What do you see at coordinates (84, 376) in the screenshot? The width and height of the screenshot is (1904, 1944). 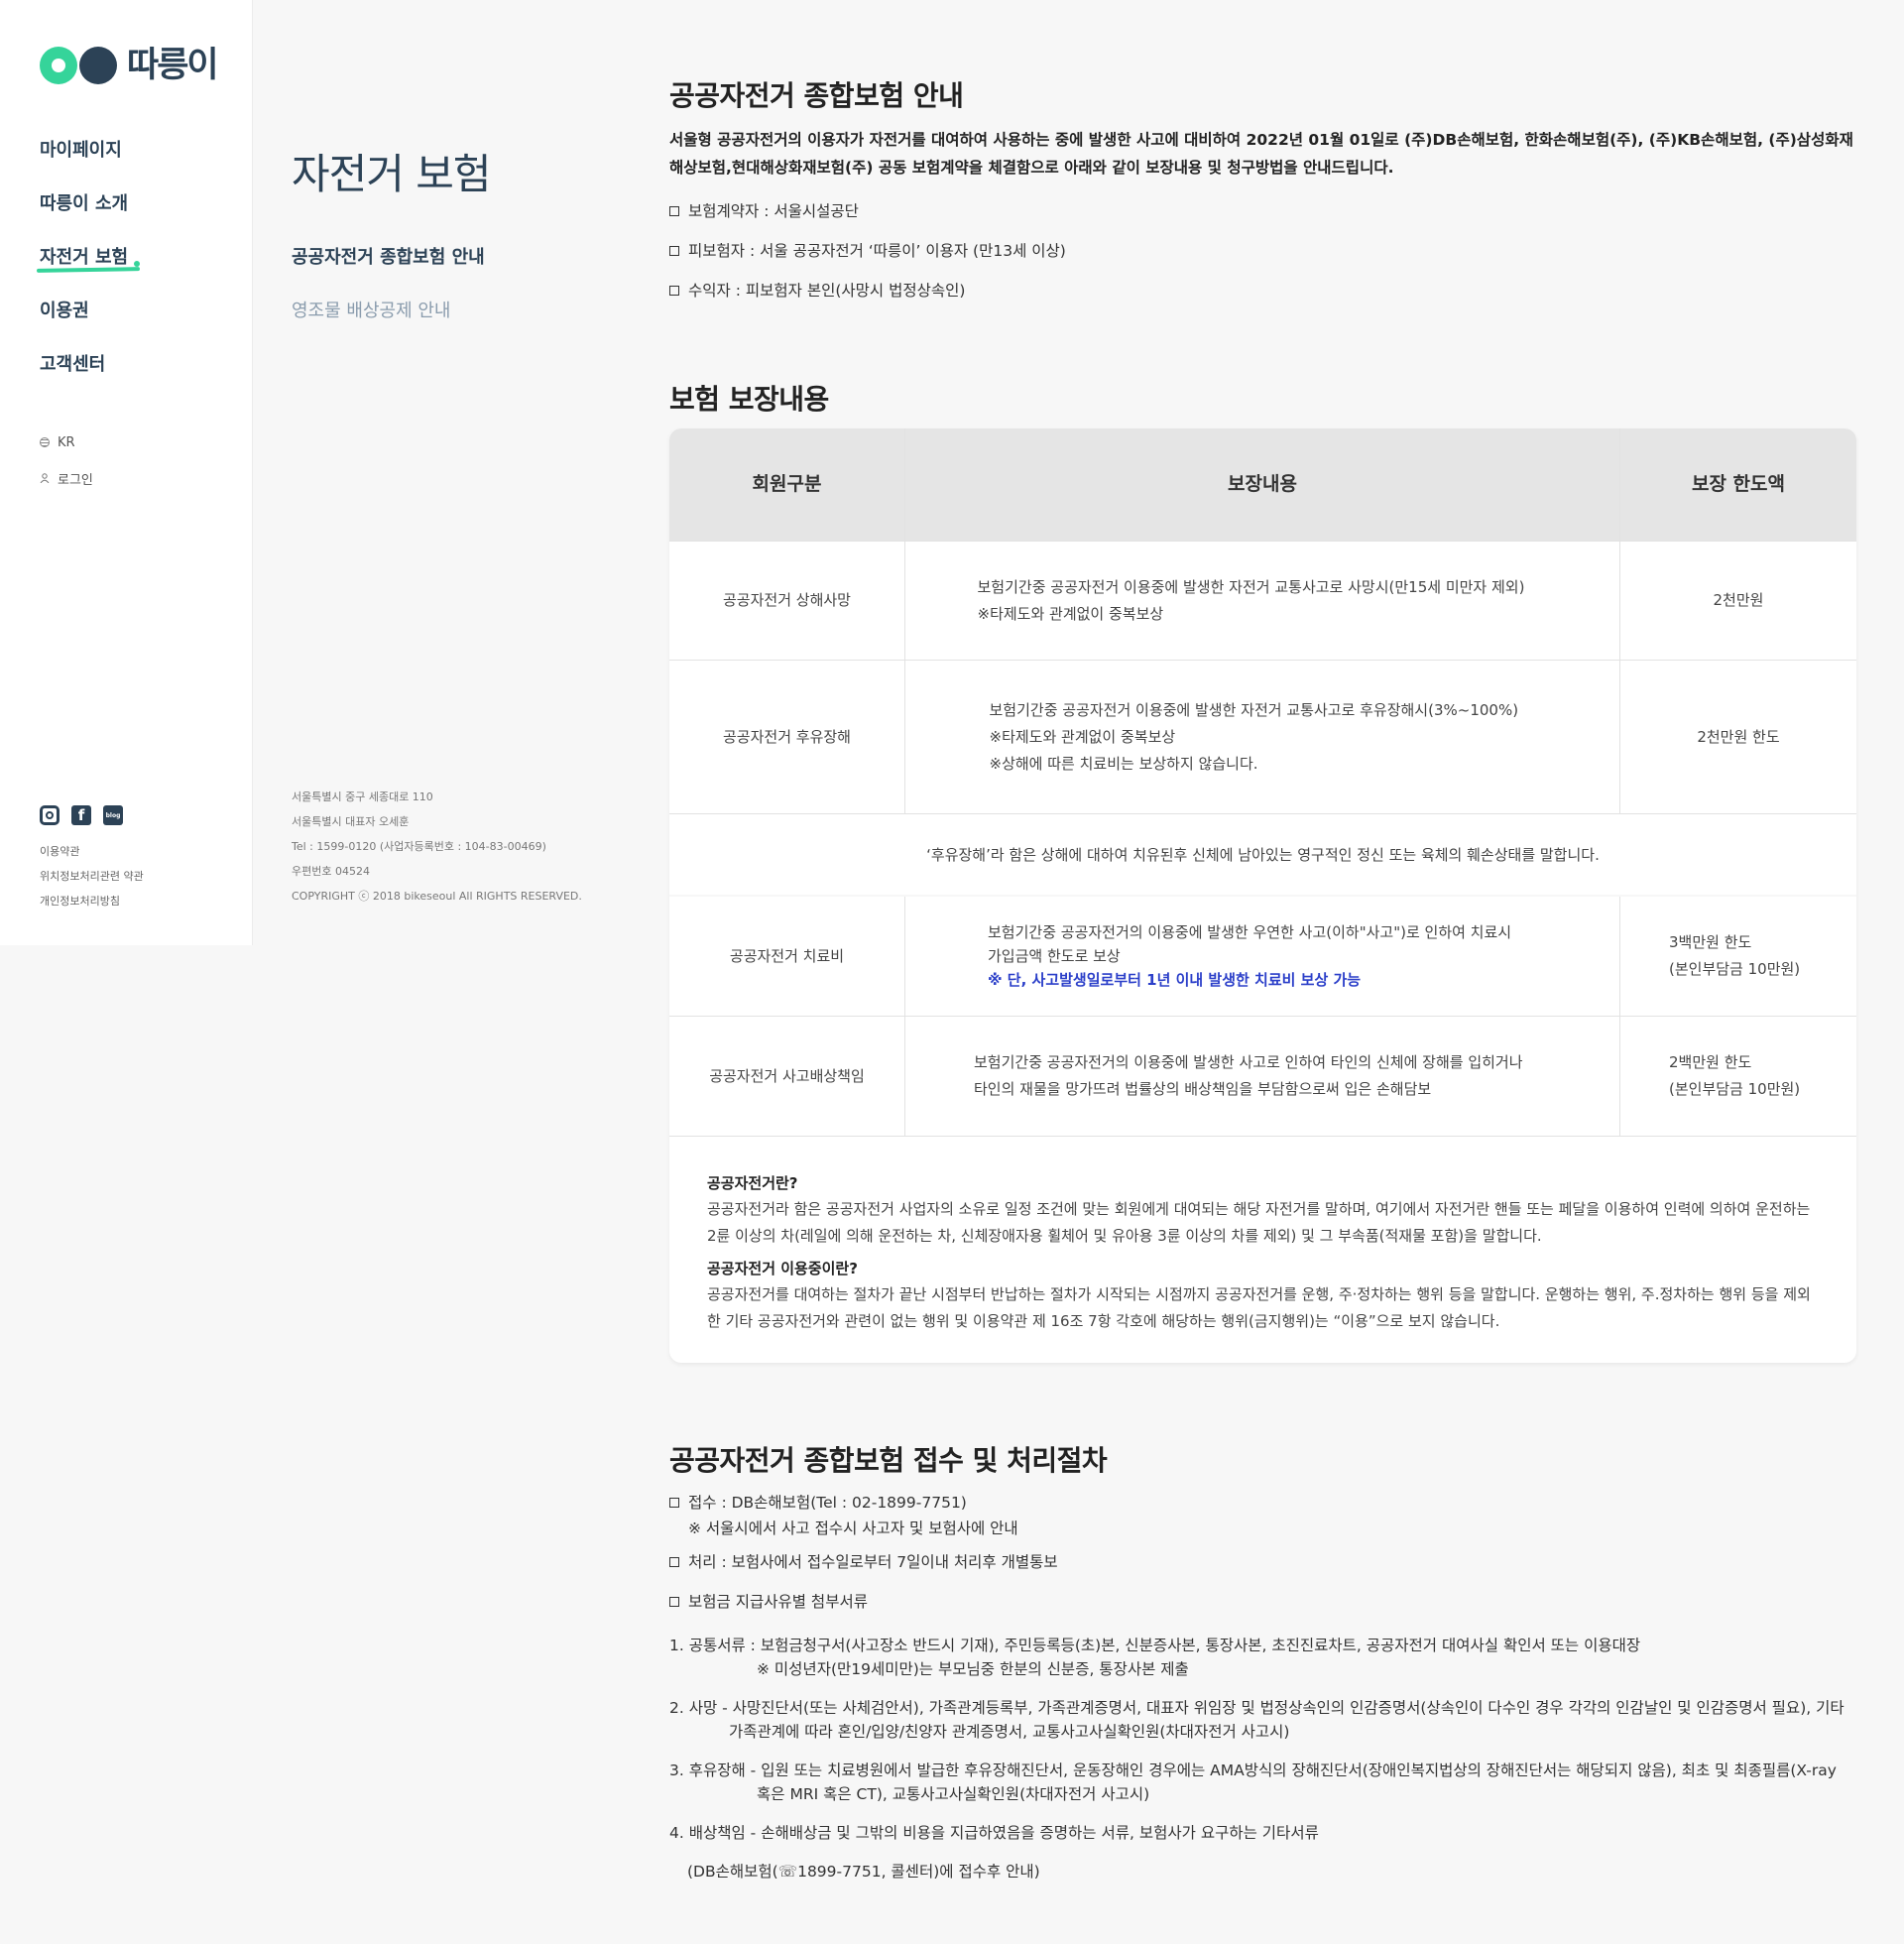 I see `menu-item-support: 고객센터` at bounding box center [84, 376].